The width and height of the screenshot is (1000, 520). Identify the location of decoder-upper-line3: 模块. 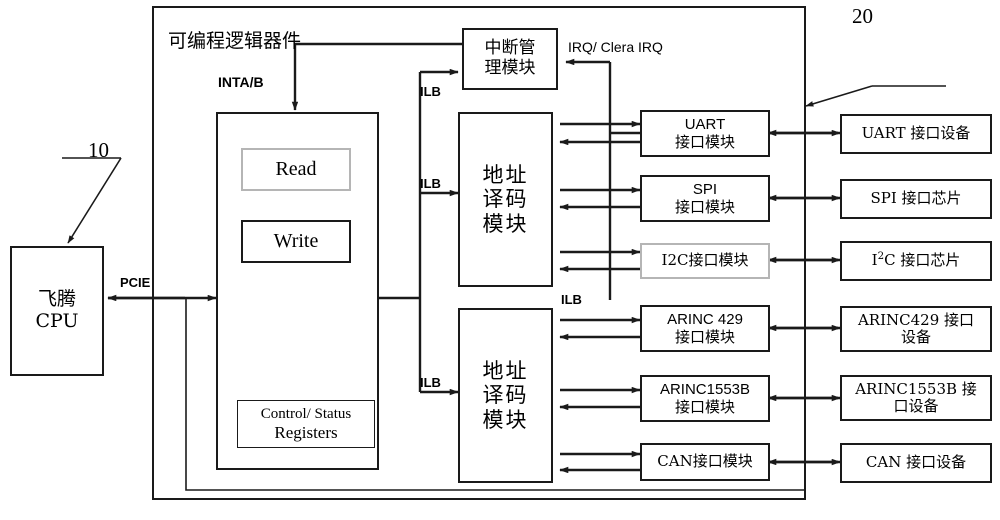
(505, 223).